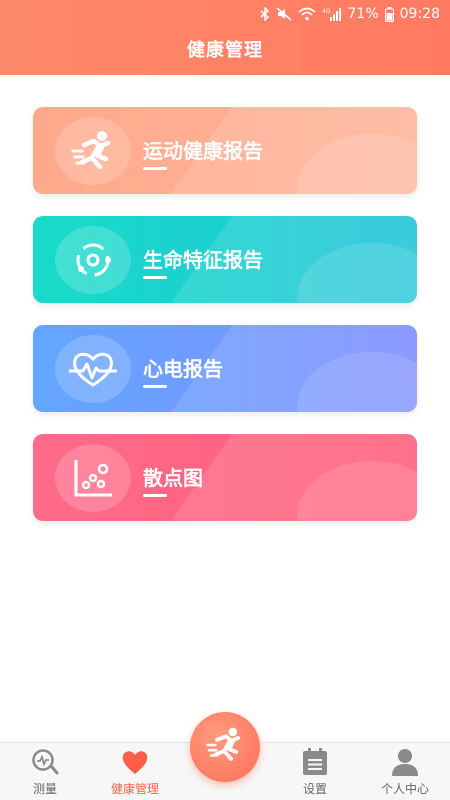 This screenshot has height=800, width=450. What do you see at coordinates (93, 369) in the screenshot?
I see `heart-pulse-icon` at bounding box center [93, 369].